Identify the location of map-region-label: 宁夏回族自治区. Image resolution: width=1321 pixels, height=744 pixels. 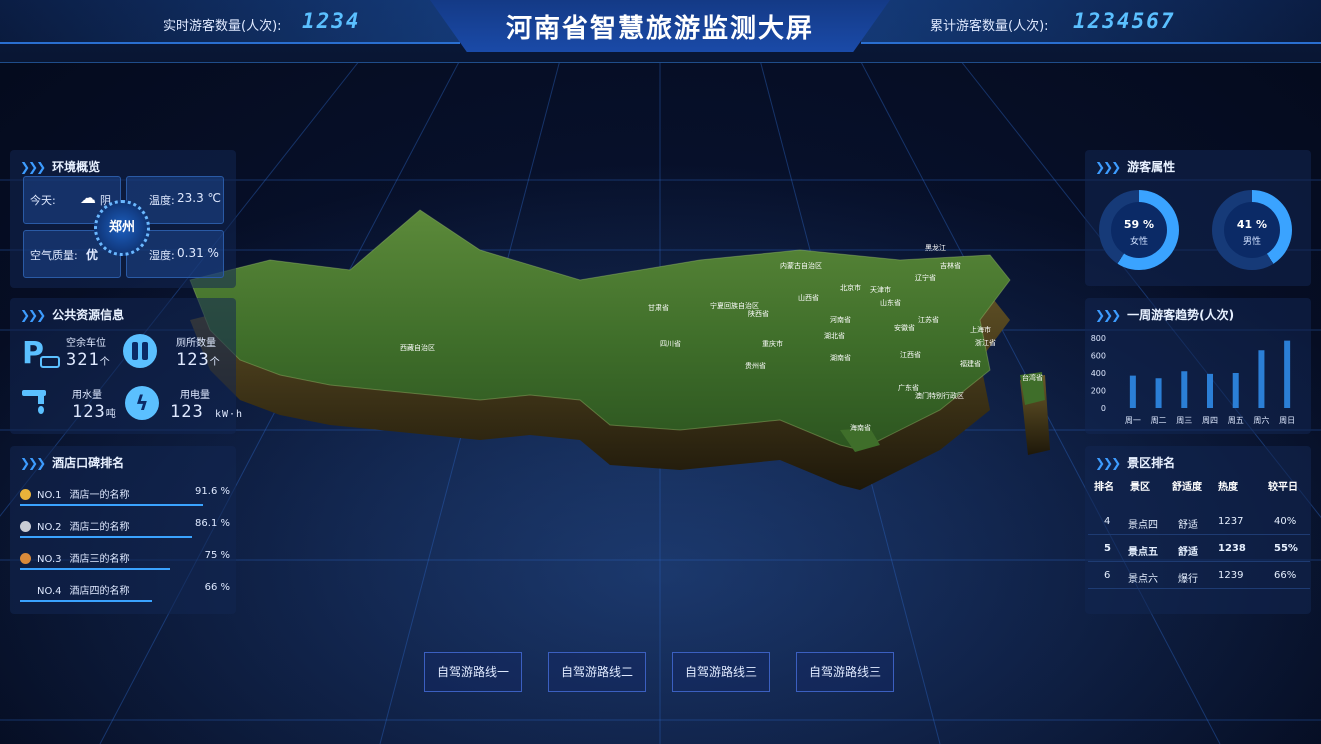
(734, 305).